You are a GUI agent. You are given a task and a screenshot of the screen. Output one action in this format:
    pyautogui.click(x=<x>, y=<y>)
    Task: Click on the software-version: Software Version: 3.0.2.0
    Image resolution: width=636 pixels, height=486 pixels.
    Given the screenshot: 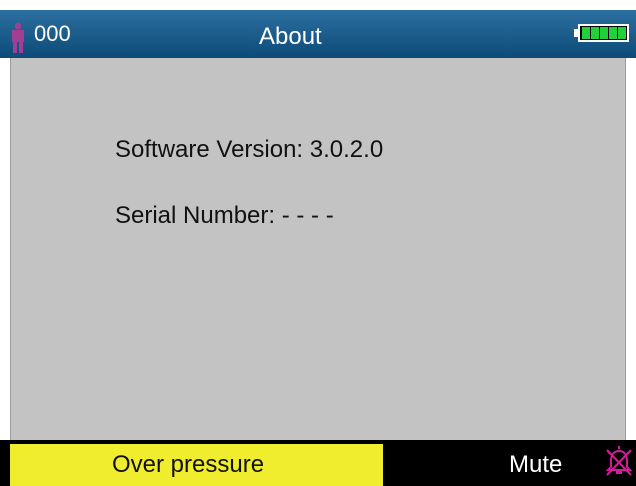 What is the action you would take?
    pyautogui.click(x=249, y=149)
    